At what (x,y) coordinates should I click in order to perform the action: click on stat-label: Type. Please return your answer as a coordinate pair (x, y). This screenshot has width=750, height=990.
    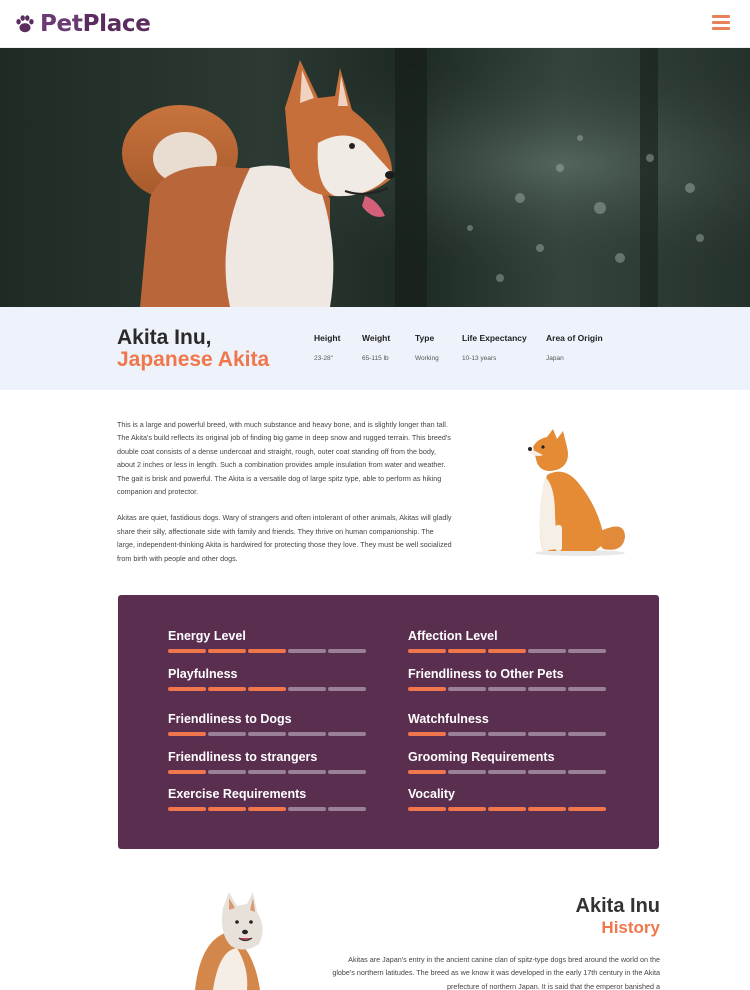
    Looking at the image, I should click on (425, 338).